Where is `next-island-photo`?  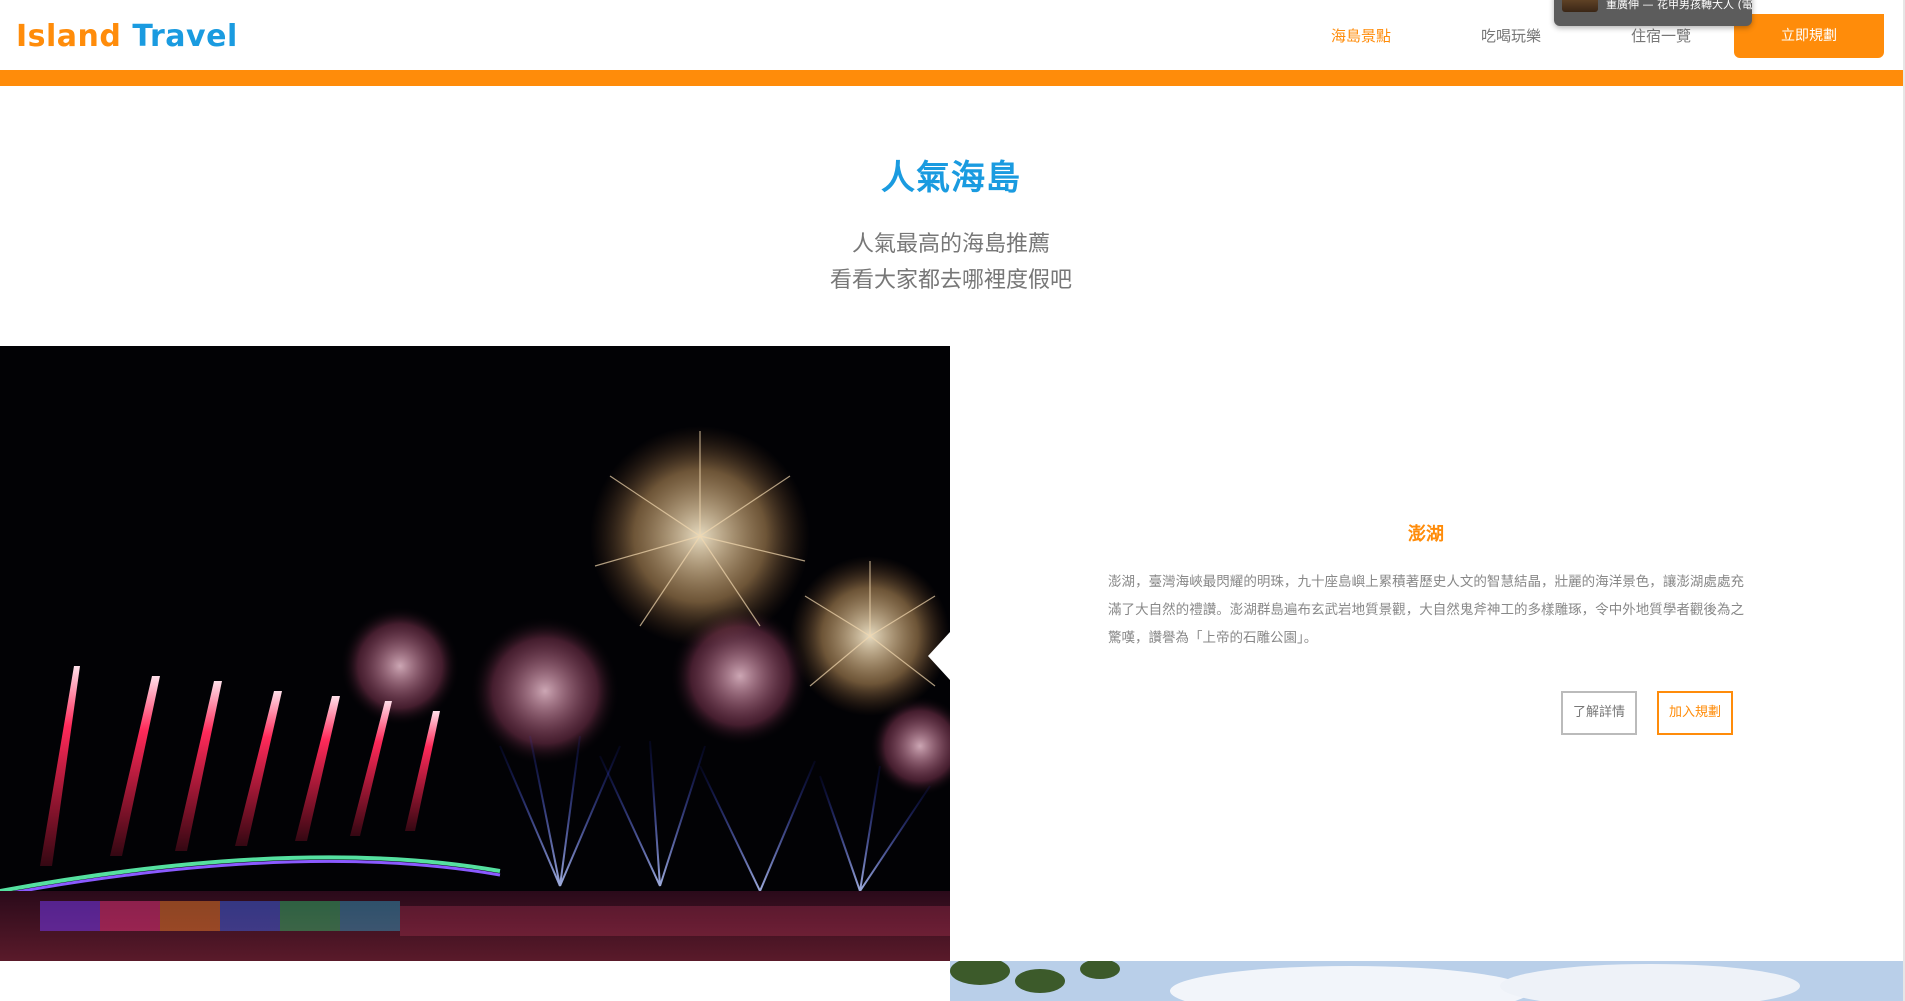
next-island-photo is located at coordinates (1426, 981).